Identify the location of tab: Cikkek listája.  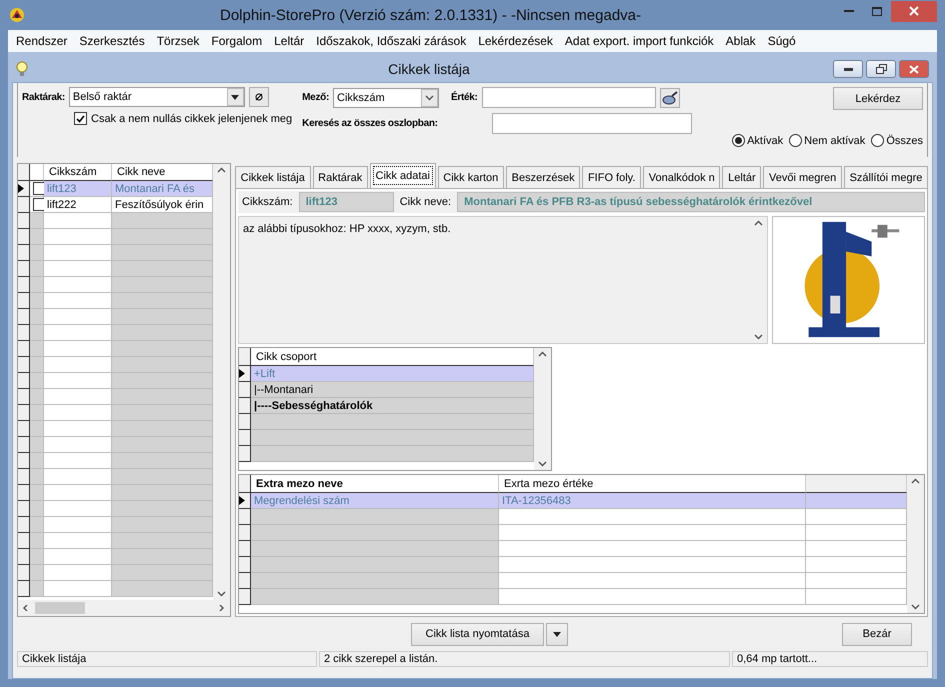
(273, 177).